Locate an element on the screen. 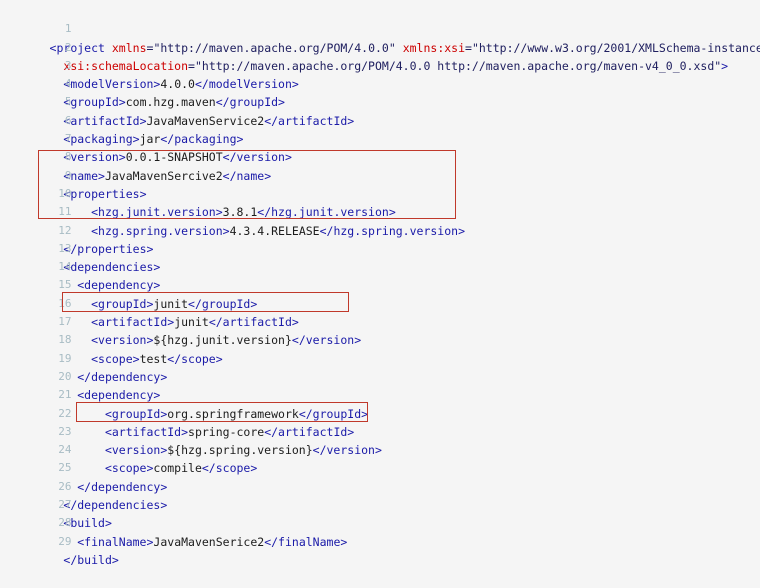  code-line: 25 </dependency> is located at coordinates (380, 467).